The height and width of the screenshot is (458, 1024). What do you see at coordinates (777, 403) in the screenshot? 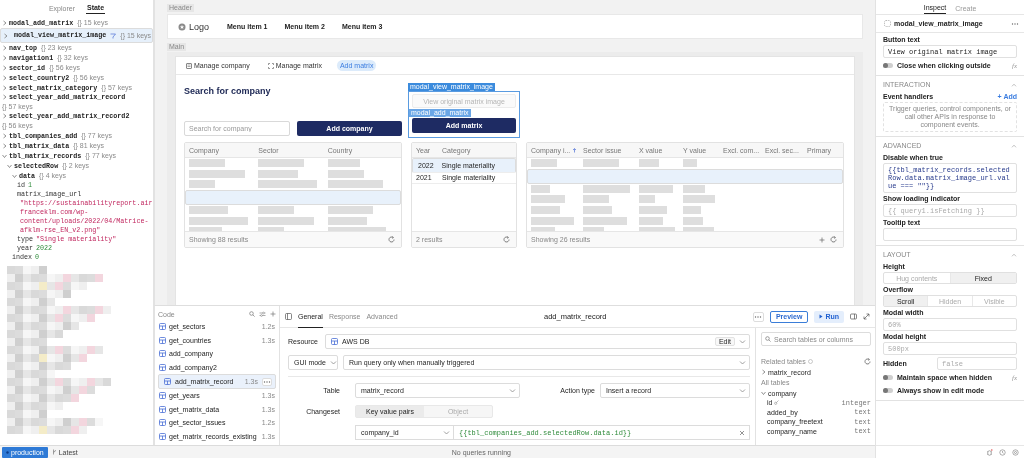
I see `key-icon` at bounding box center [777, 403].